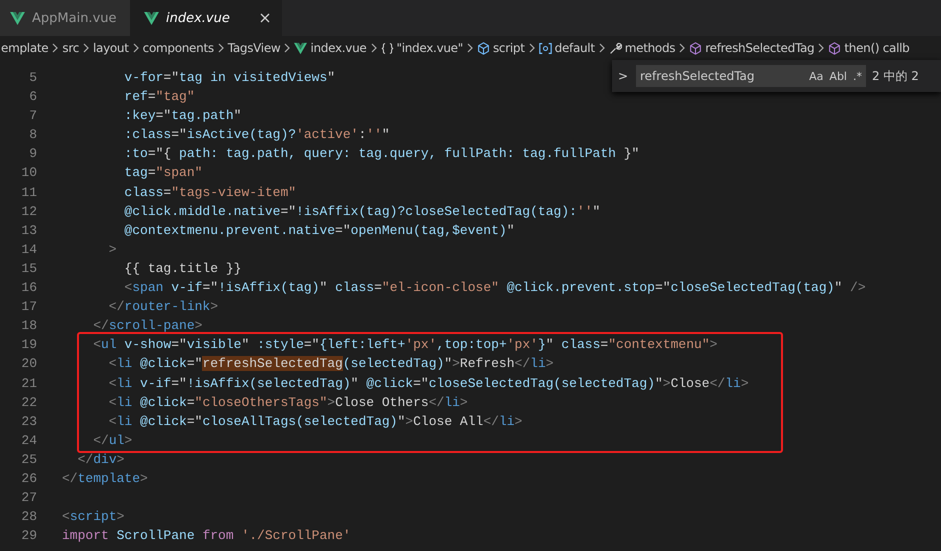 This screenshot has width=941, height=551. I want to click on code-line: <li @click="closeAllTags(selectedTag)">Close All</li>, so click(315, 421).